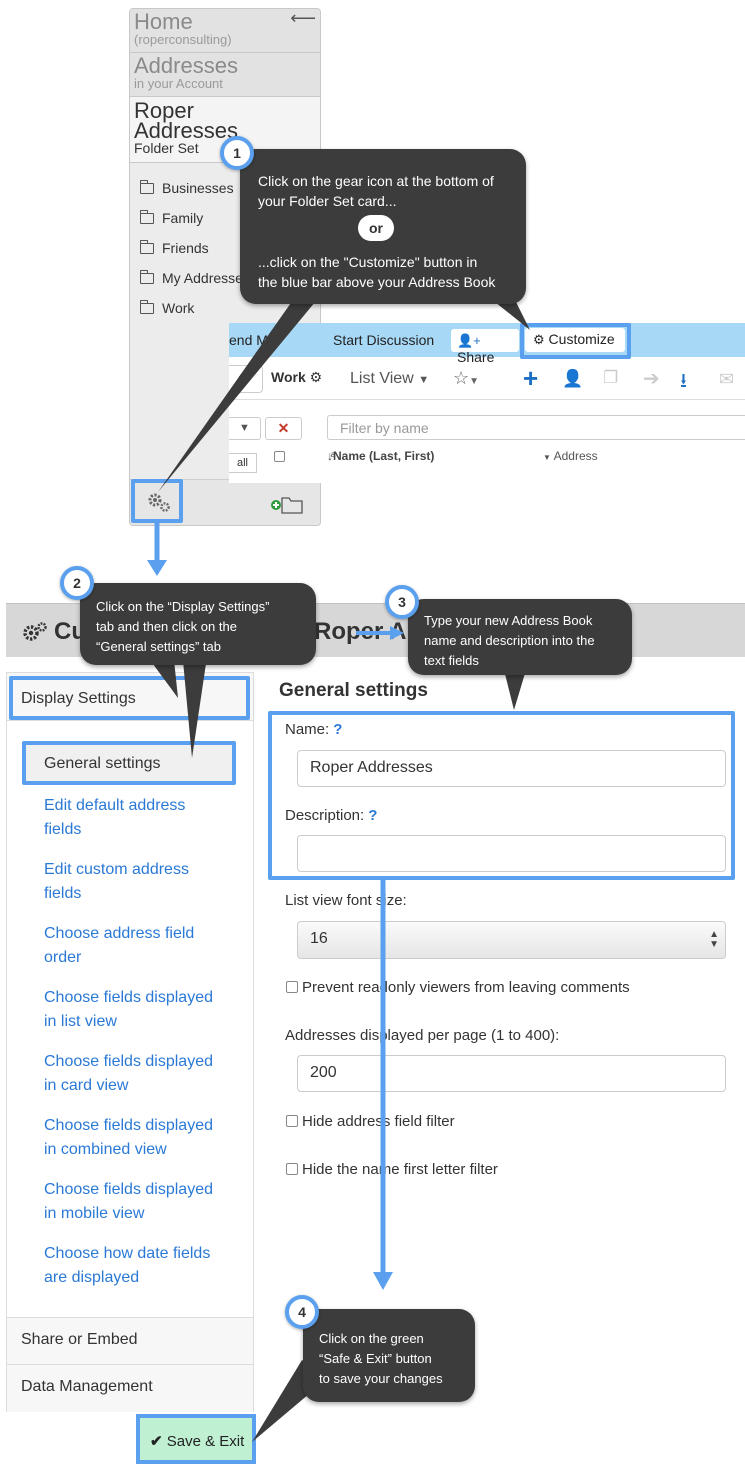 The height and width of the screenshot is (1473, 745). Describe the element at coordinates (451, 660) in the screenshot. I see `callout-3-line3: text fields` at that location.